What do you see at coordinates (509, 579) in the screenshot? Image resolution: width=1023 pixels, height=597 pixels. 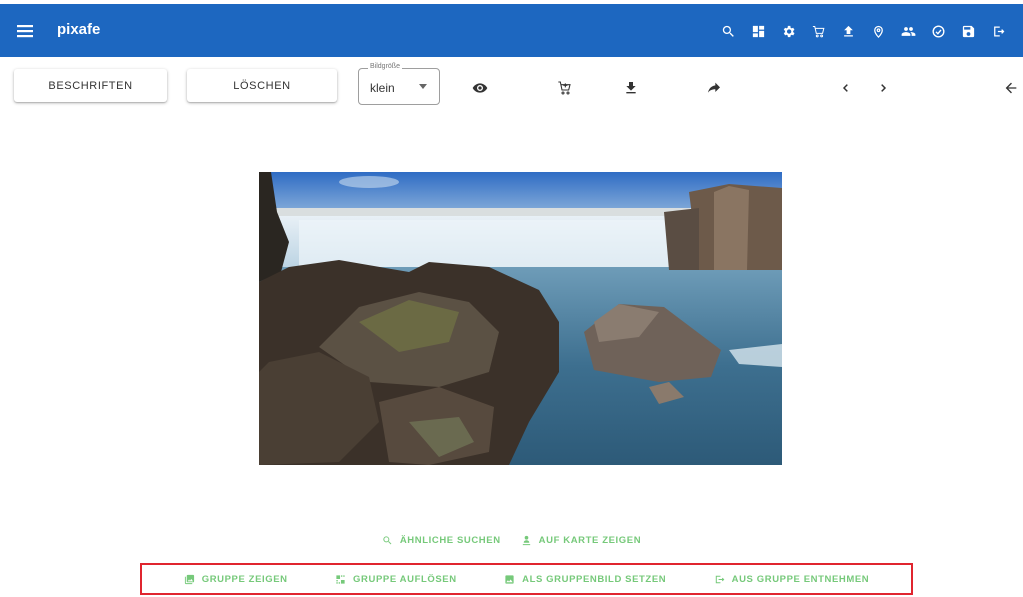 I see `image-icon` at bounding box center [509, 579].